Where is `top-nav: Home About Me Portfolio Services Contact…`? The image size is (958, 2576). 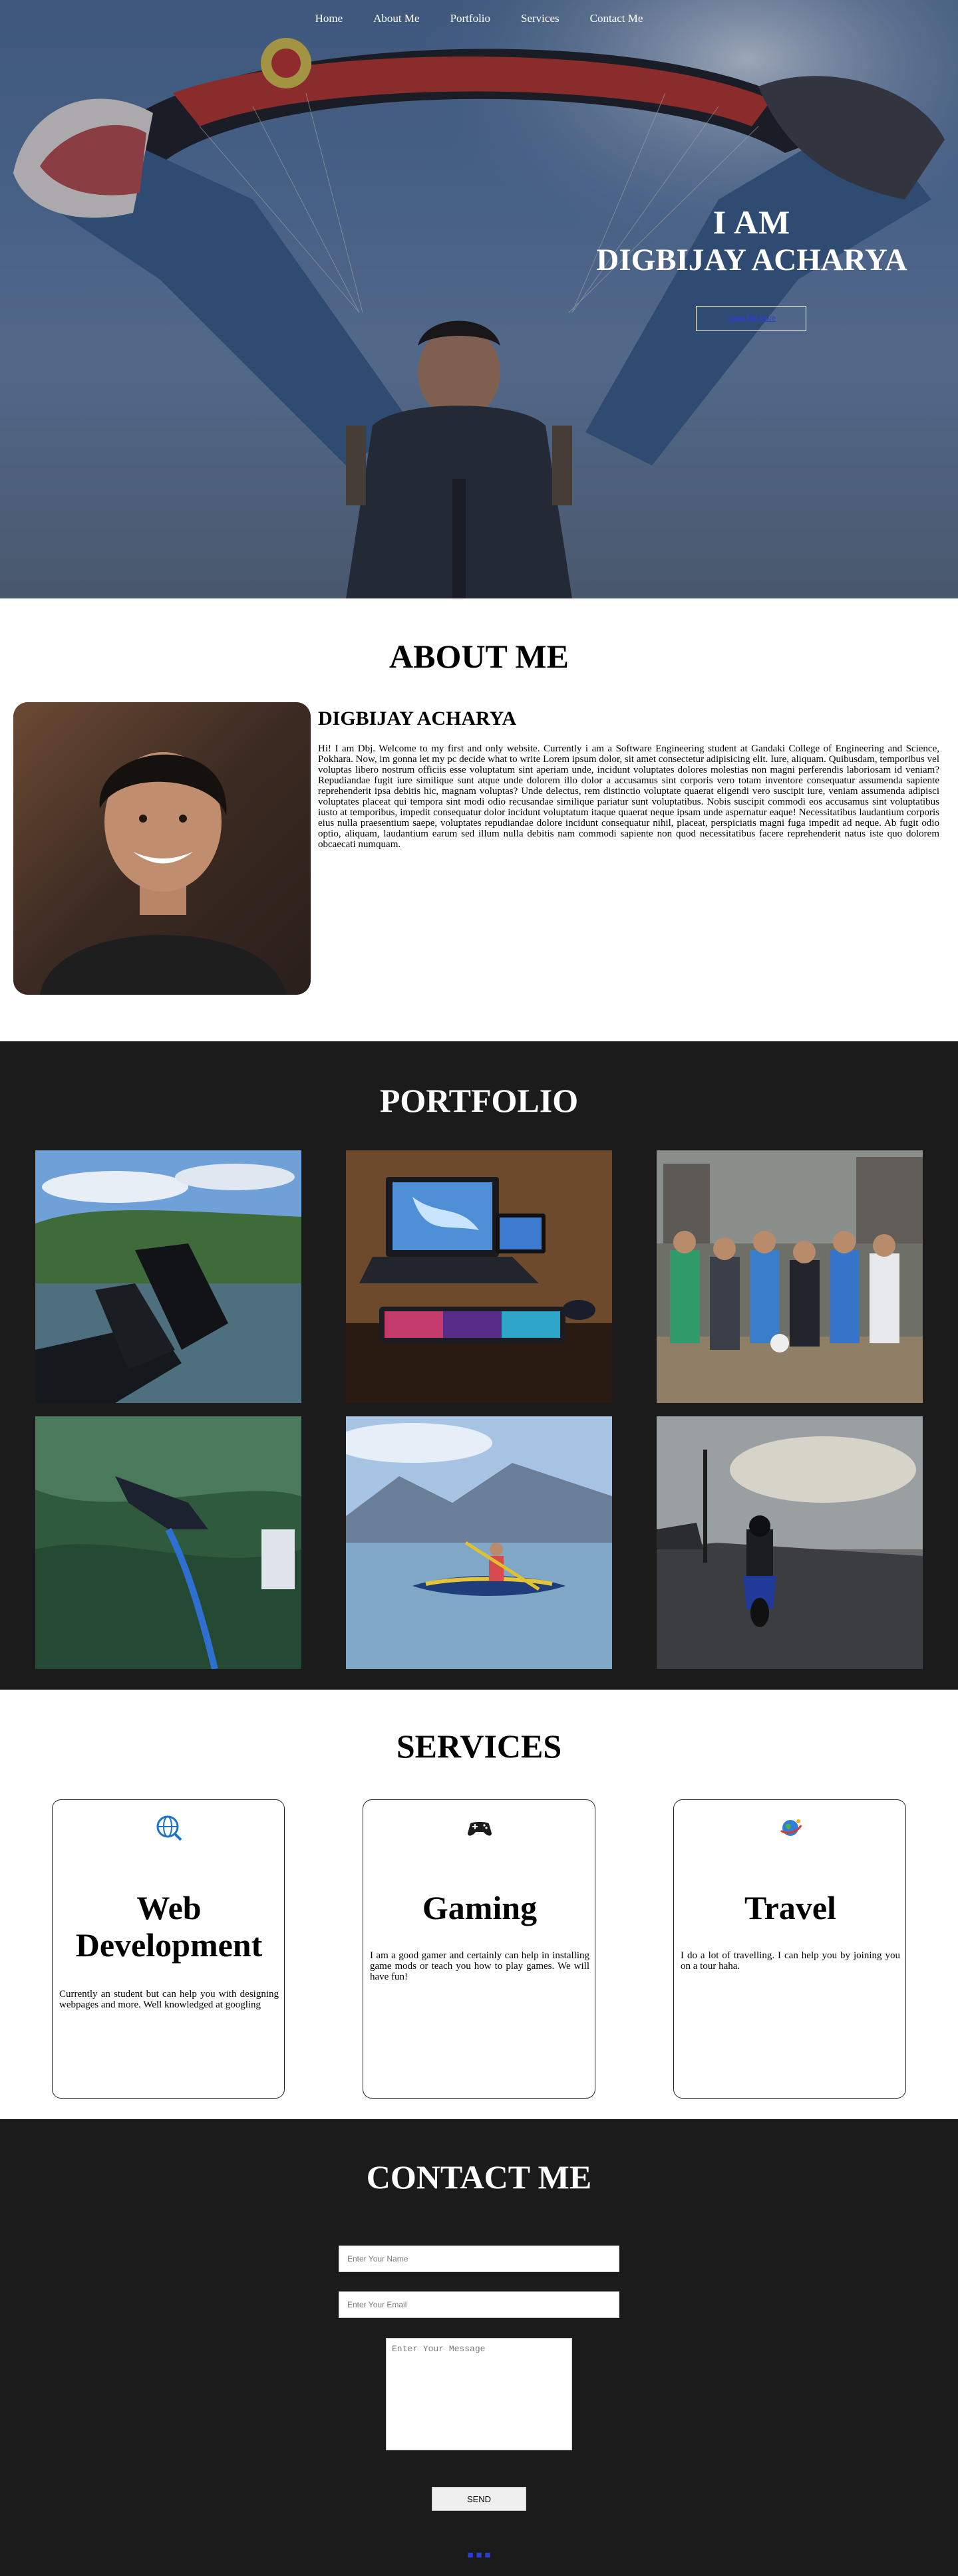
top-nav: Home About Me Portfolio Services Contact… is located at coordinates (479, 18).